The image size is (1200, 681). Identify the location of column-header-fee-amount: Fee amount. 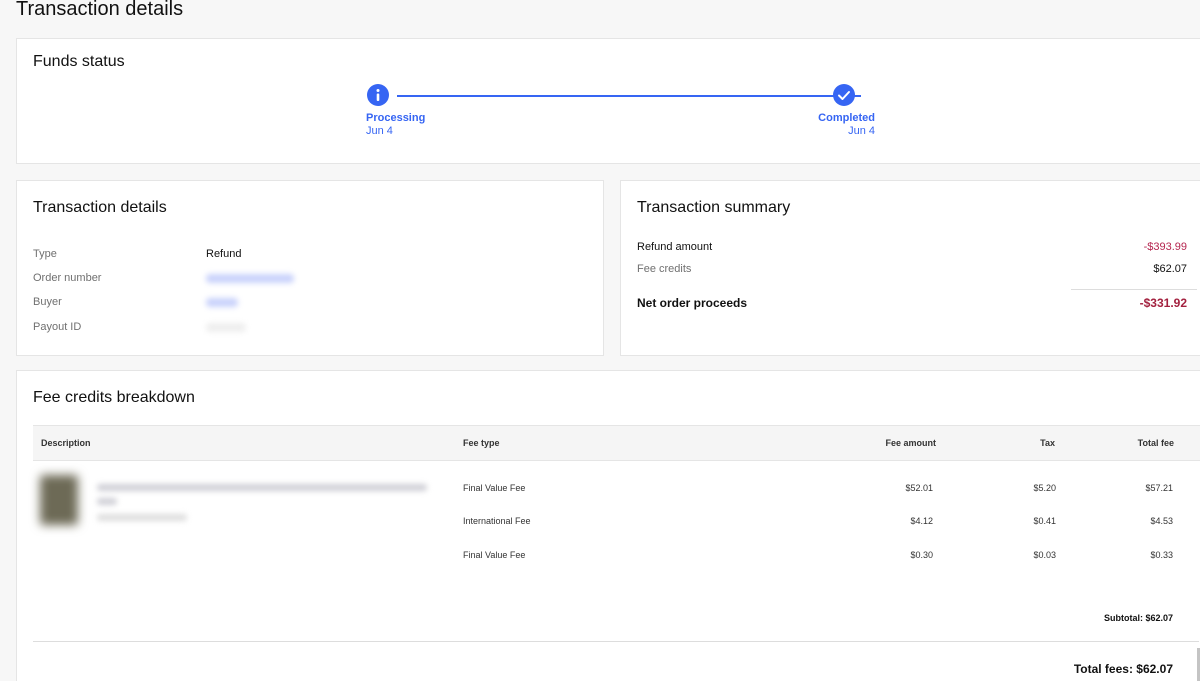
(910, 443).